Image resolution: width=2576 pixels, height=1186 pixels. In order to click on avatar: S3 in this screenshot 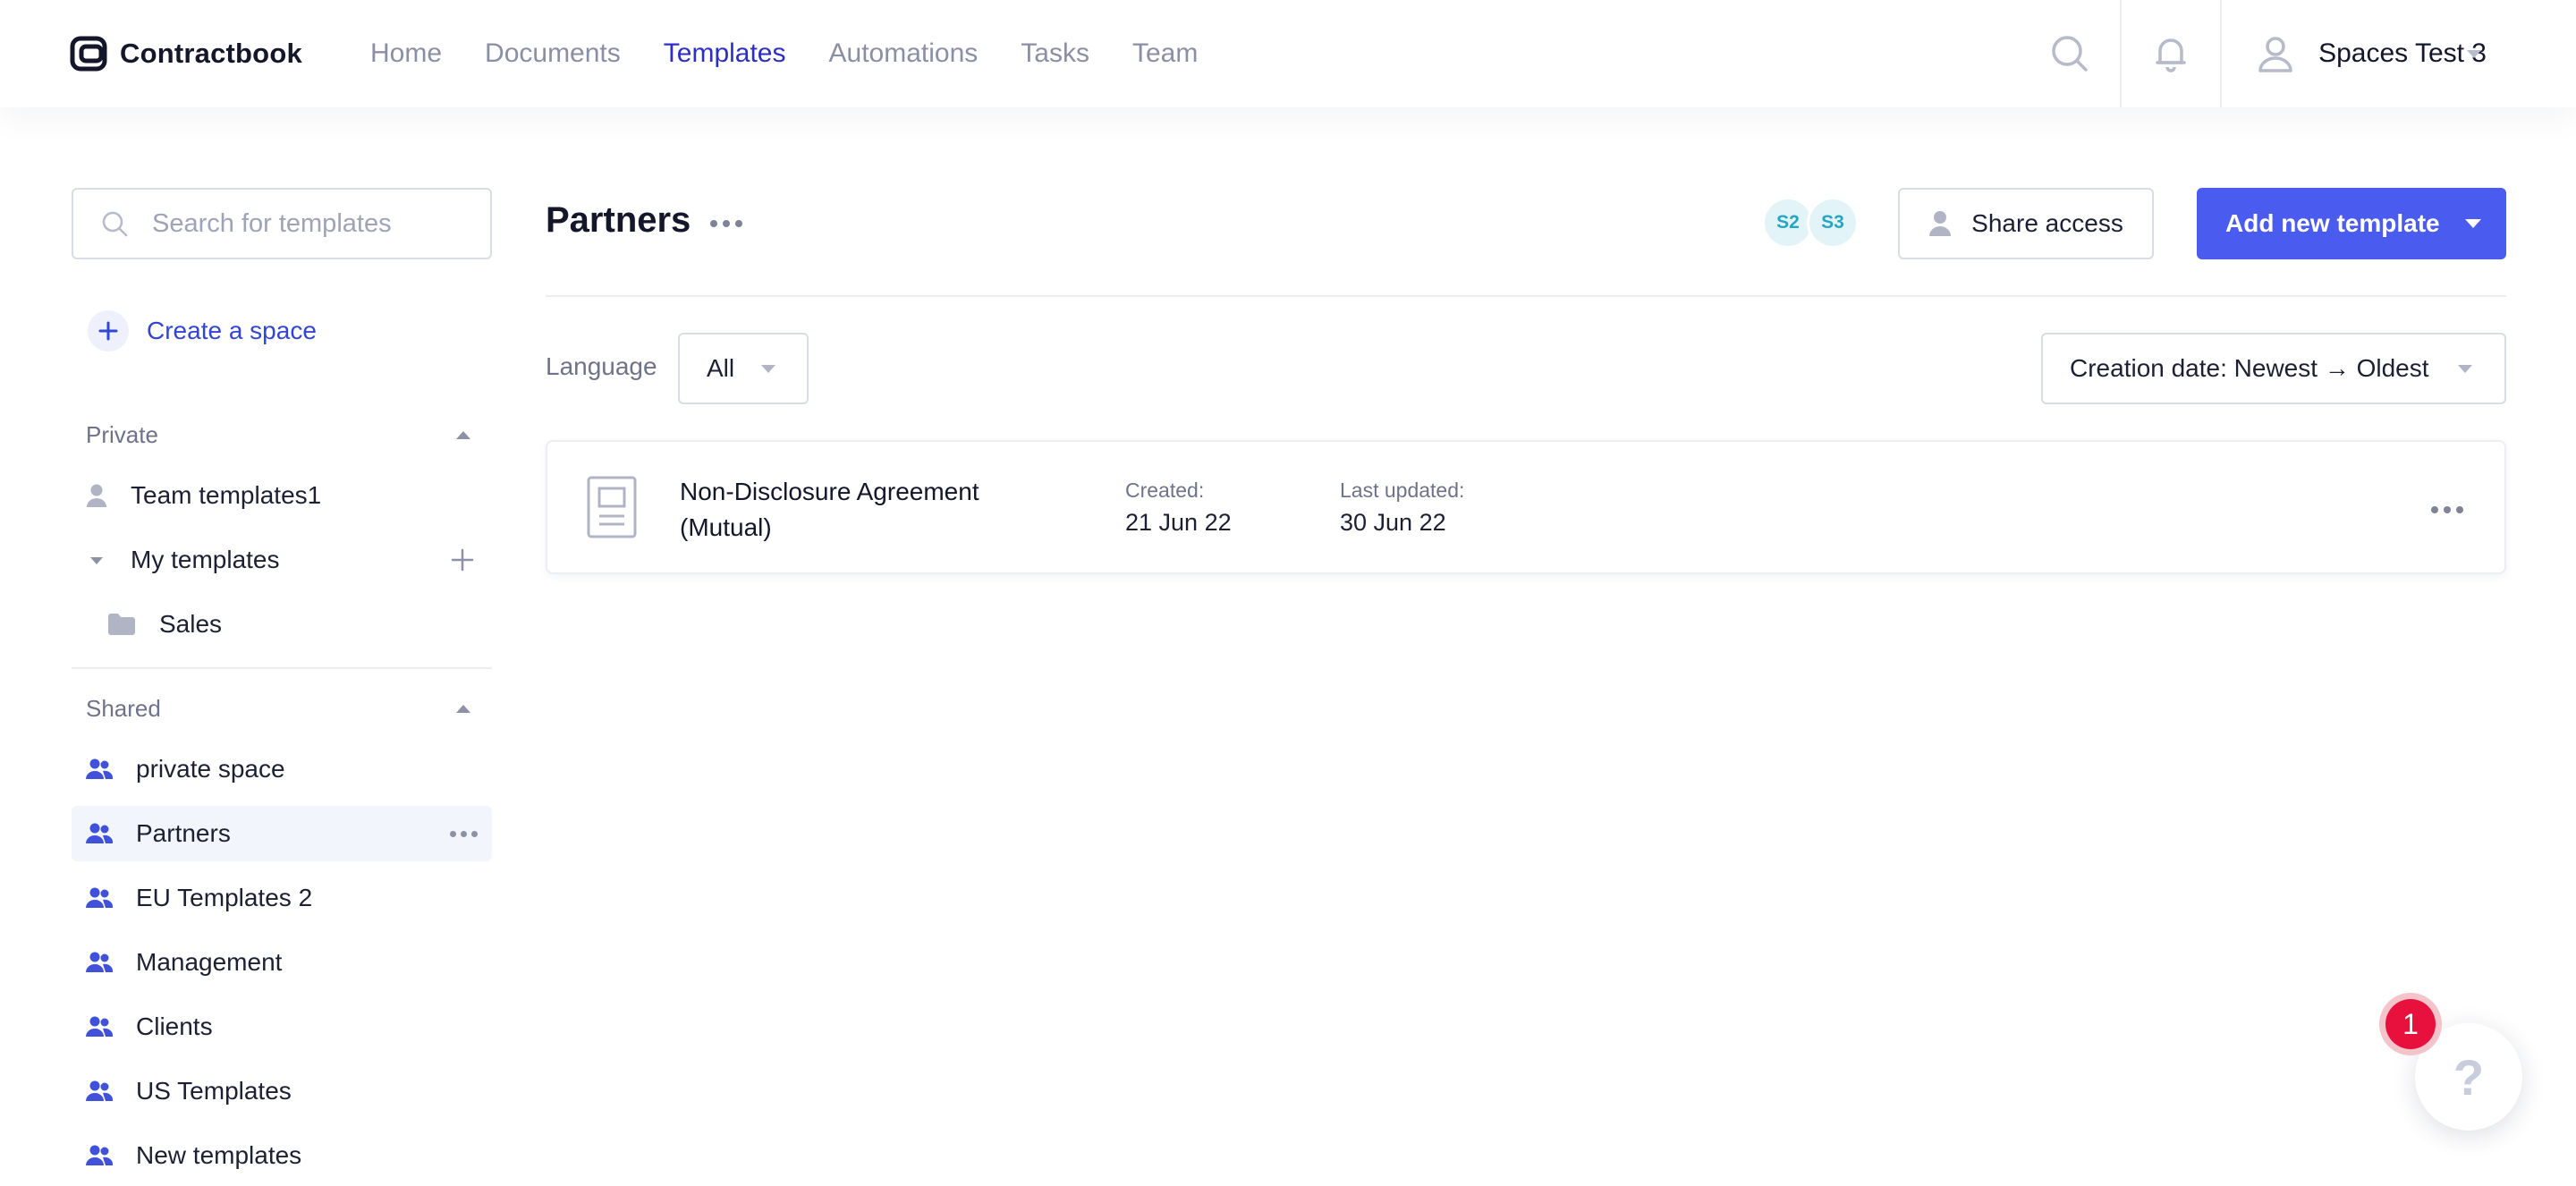, I will do `click(1833, 223)`.